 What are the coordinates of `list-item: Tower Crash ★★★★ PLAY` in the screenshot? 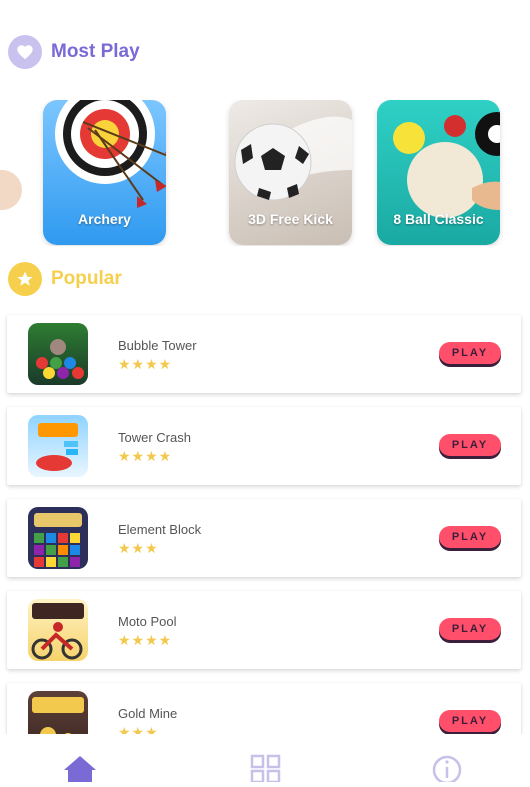 It's located at (264, 446).